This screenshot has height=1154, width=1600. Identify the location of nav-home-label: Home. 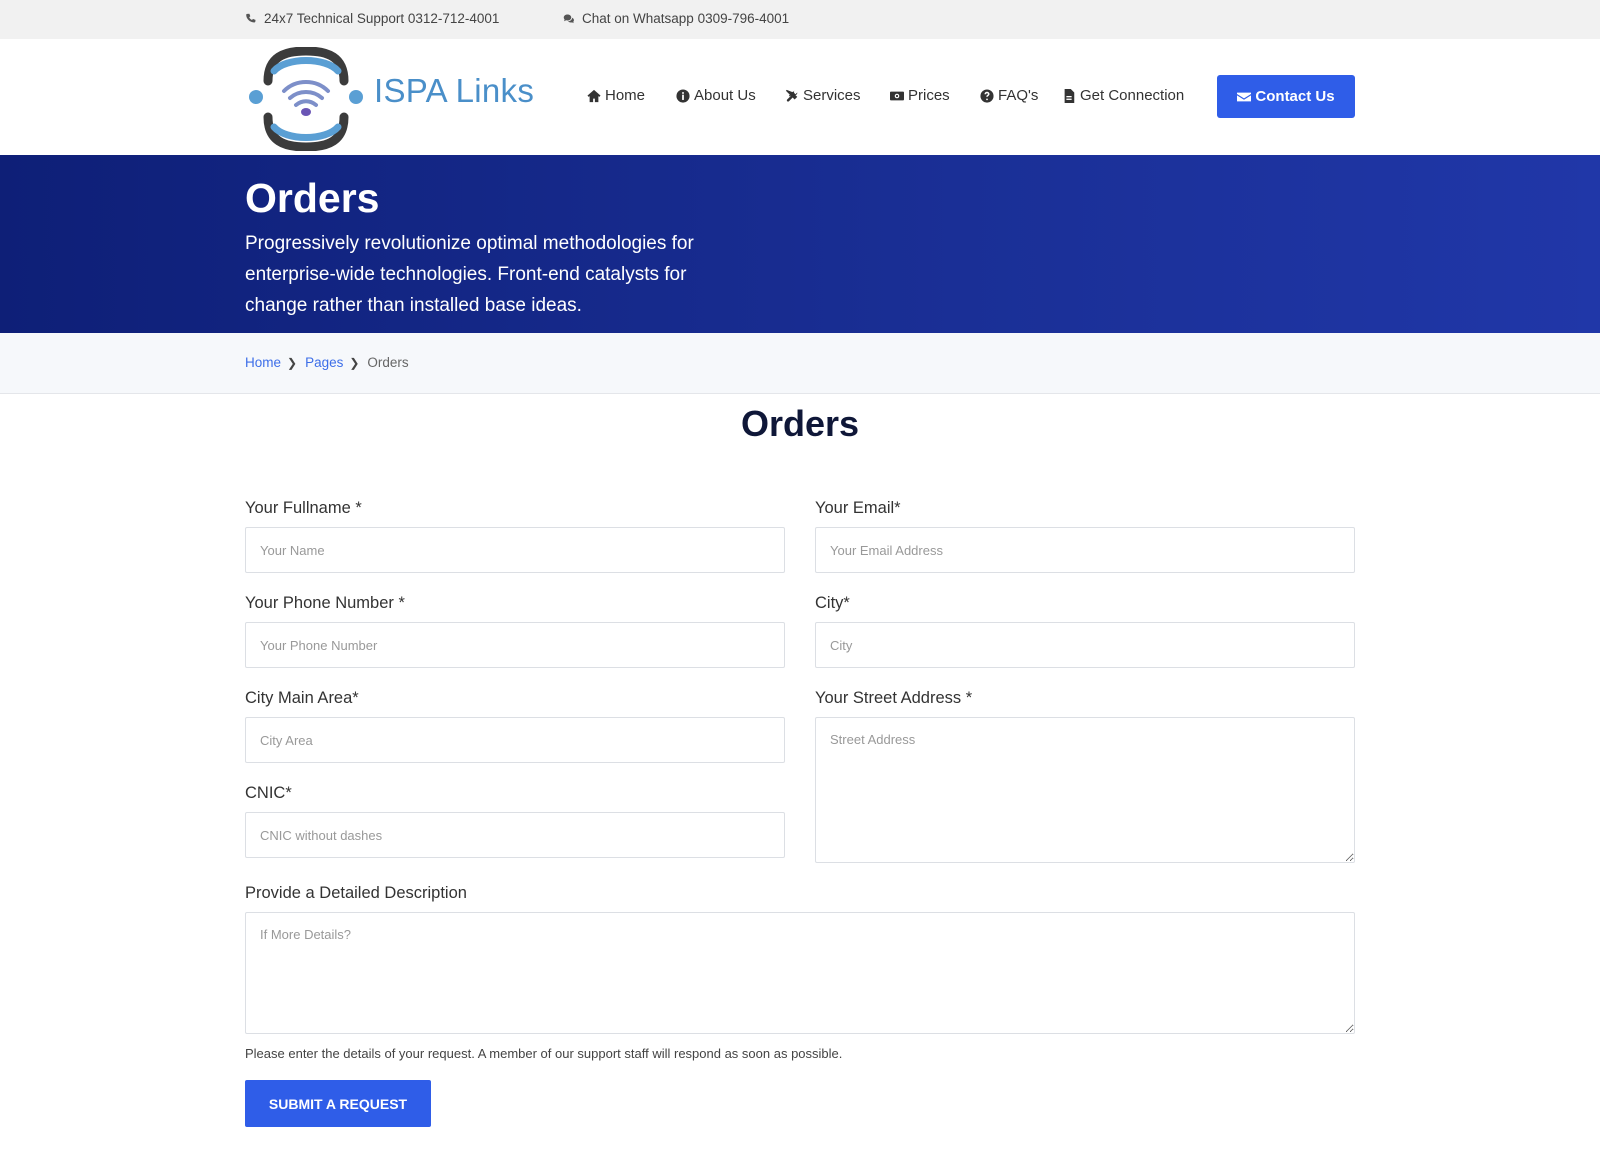
(625, 95).